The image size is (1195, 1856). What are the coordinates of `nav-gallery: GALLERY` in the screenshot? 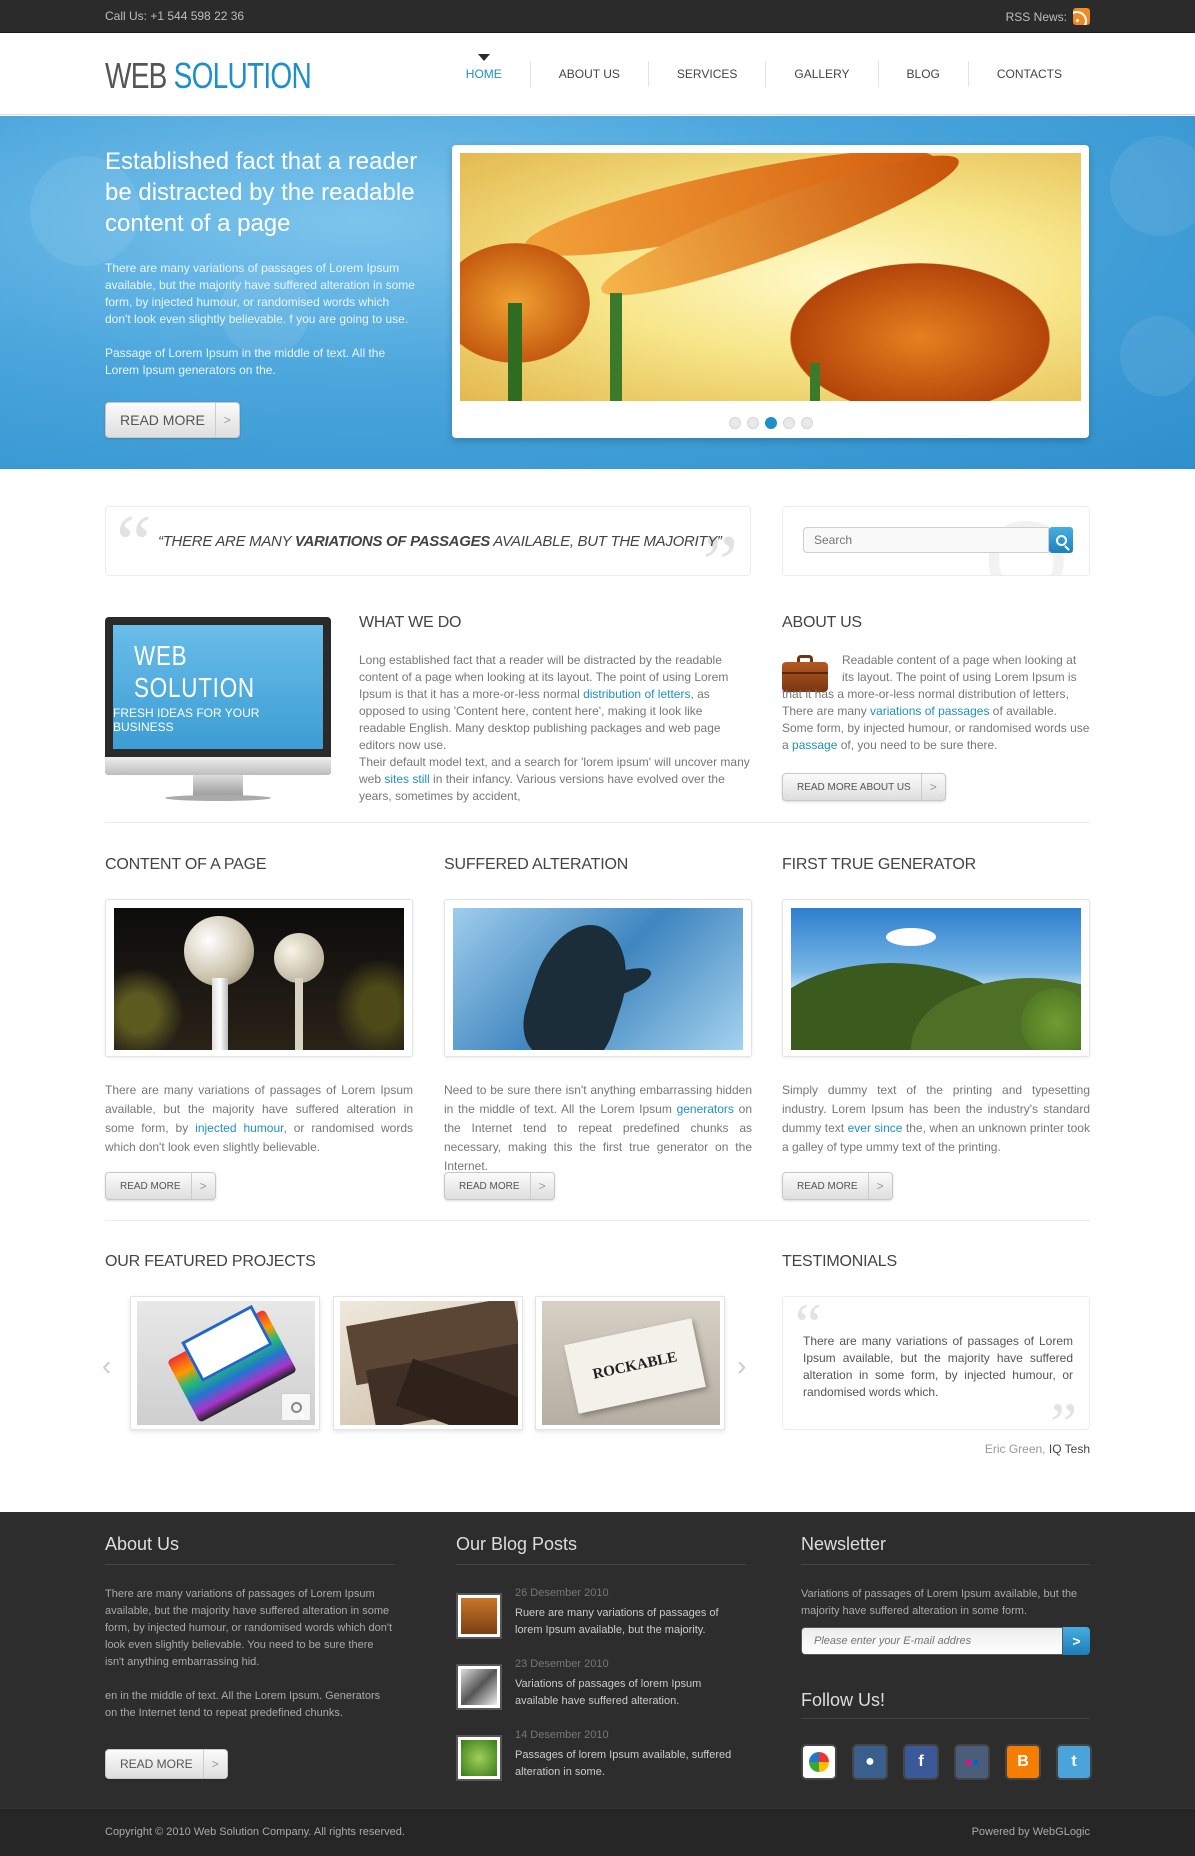 It's located at (821, 74).